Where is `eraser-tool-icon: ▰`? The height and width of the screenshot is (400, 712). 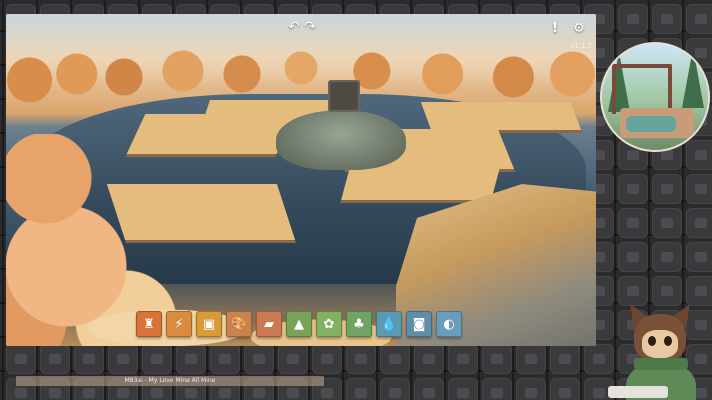 eraser-tool-icon: ▰ is located at coordinates (269, 324).